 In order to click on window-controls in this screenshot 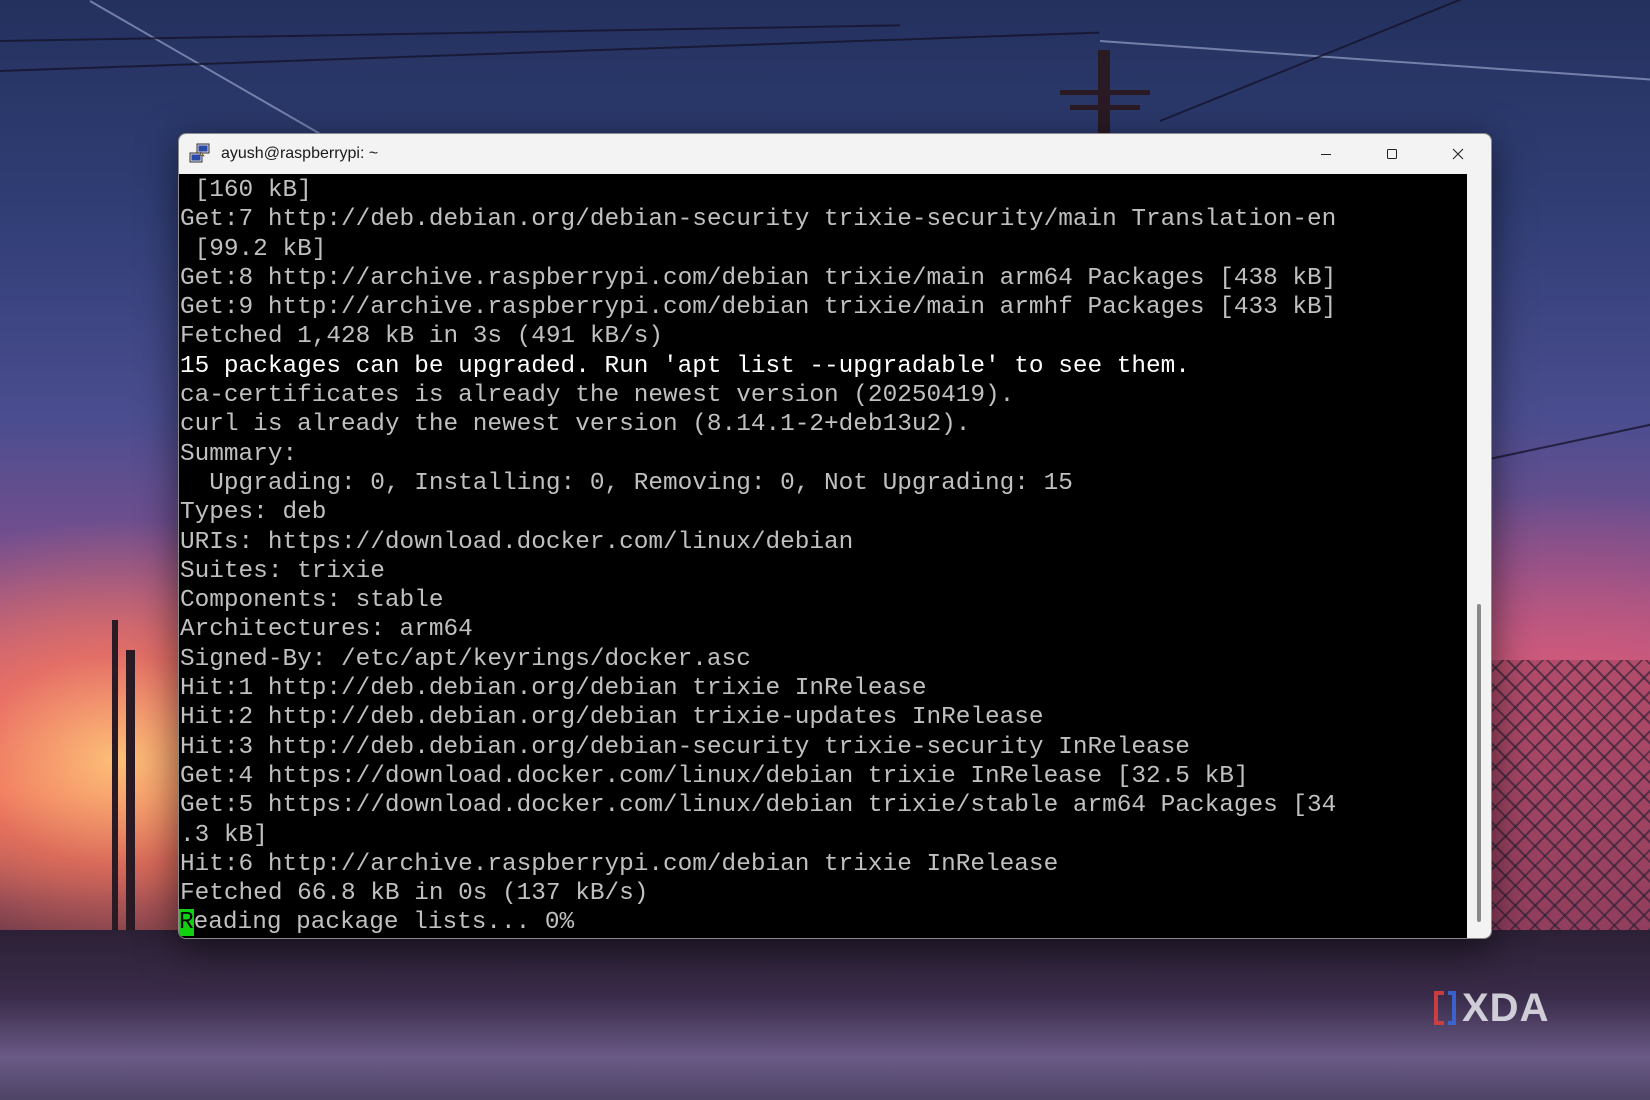, I will do `click(1392, 154)`.